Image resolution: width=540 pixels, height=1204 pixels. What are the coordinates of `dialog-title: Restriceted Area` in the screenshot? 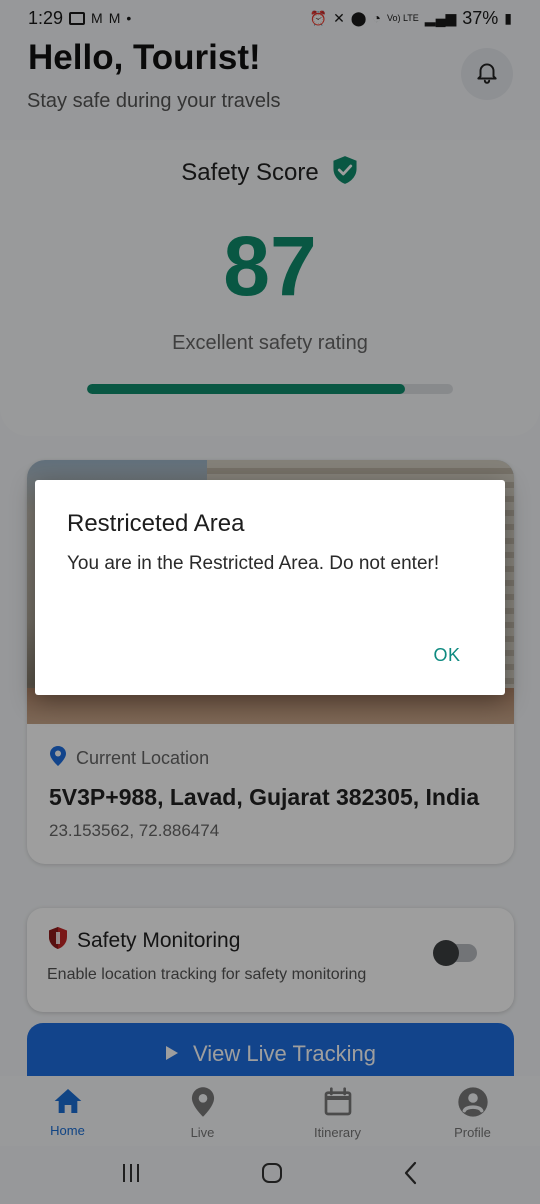 It's located at (156, 523).